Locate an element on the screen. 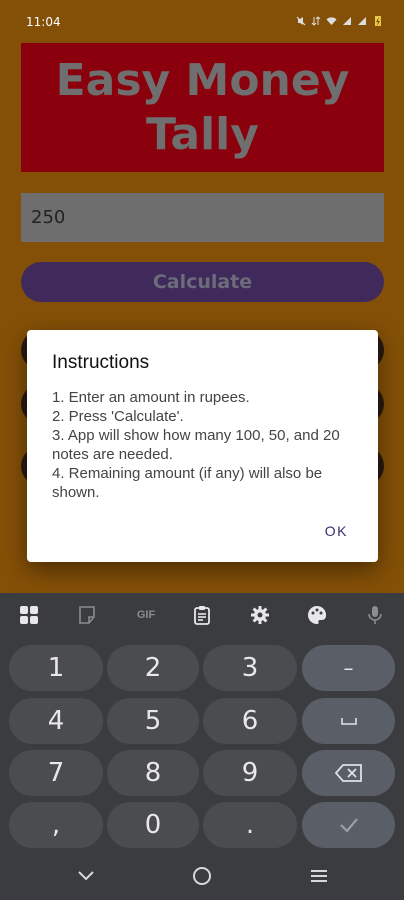  key-2: 2 is located at coordinates (153, 668).